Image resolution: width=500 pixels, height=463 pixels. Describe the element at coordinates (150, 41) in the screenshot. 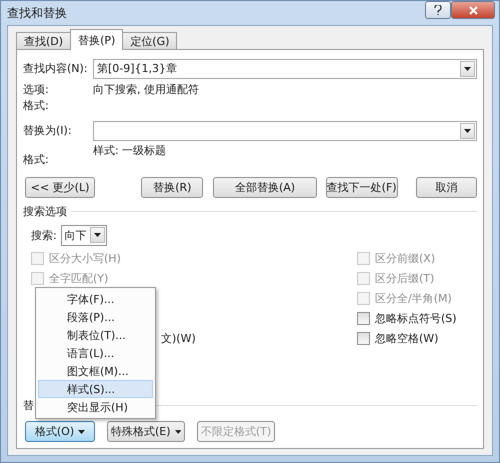

I see `tab: 定位(G)` at that location.